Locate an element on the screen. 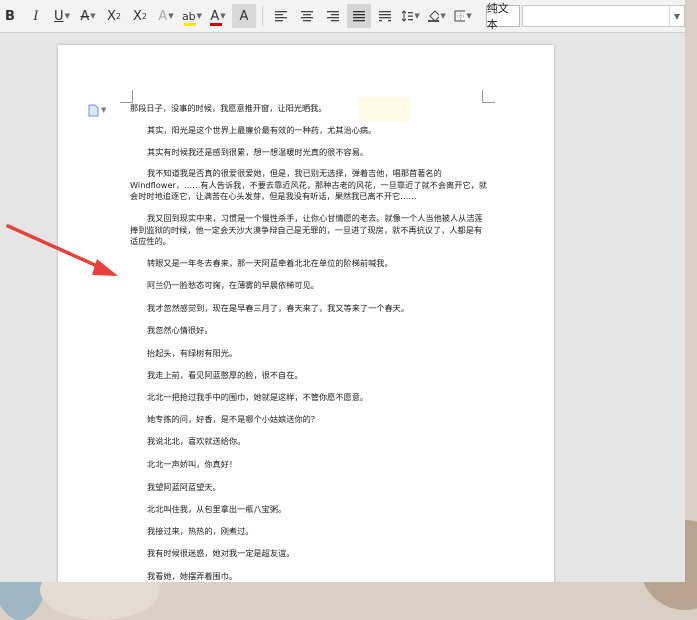 This screenshot has width=697, height=620. paragraph: 我看她，她摆弄着围巾。 is located at coordinates (192, 576).